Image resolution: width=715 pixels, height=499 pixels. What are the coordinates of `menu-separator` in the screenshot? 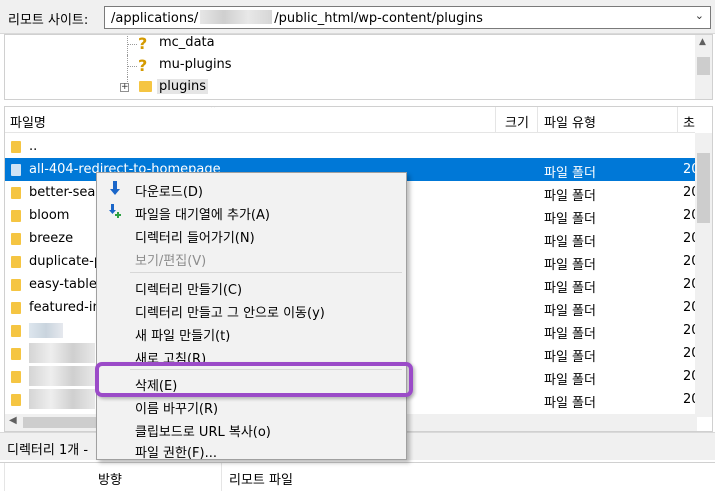 It's located at (266, 272).